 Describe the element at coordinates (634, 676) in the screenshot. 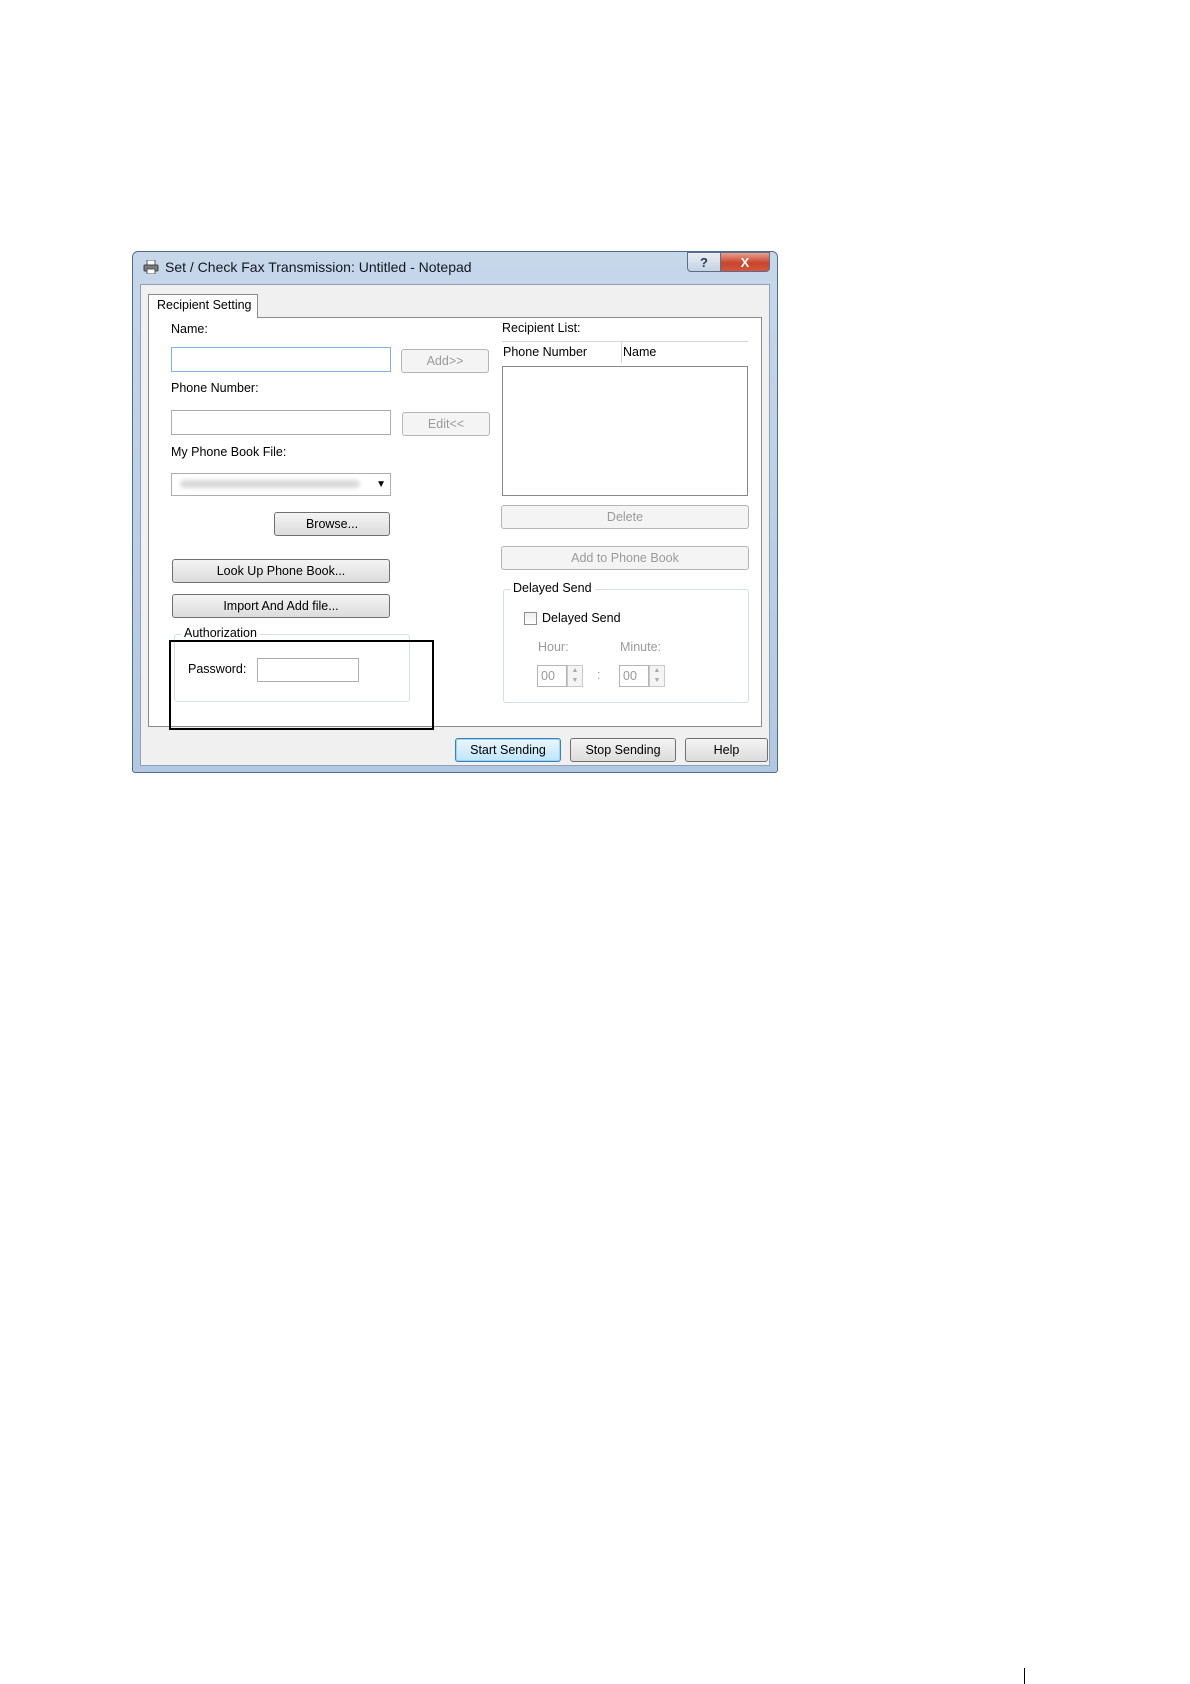

I see `minute-input: 00` at that location.